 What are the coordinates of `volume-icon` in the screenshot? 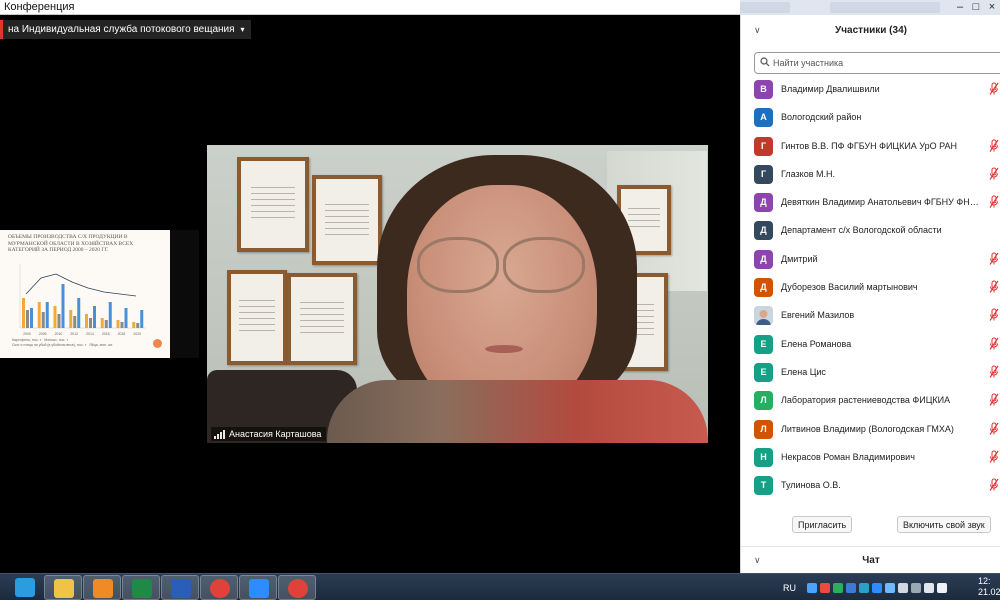 It's located at (929, 587).